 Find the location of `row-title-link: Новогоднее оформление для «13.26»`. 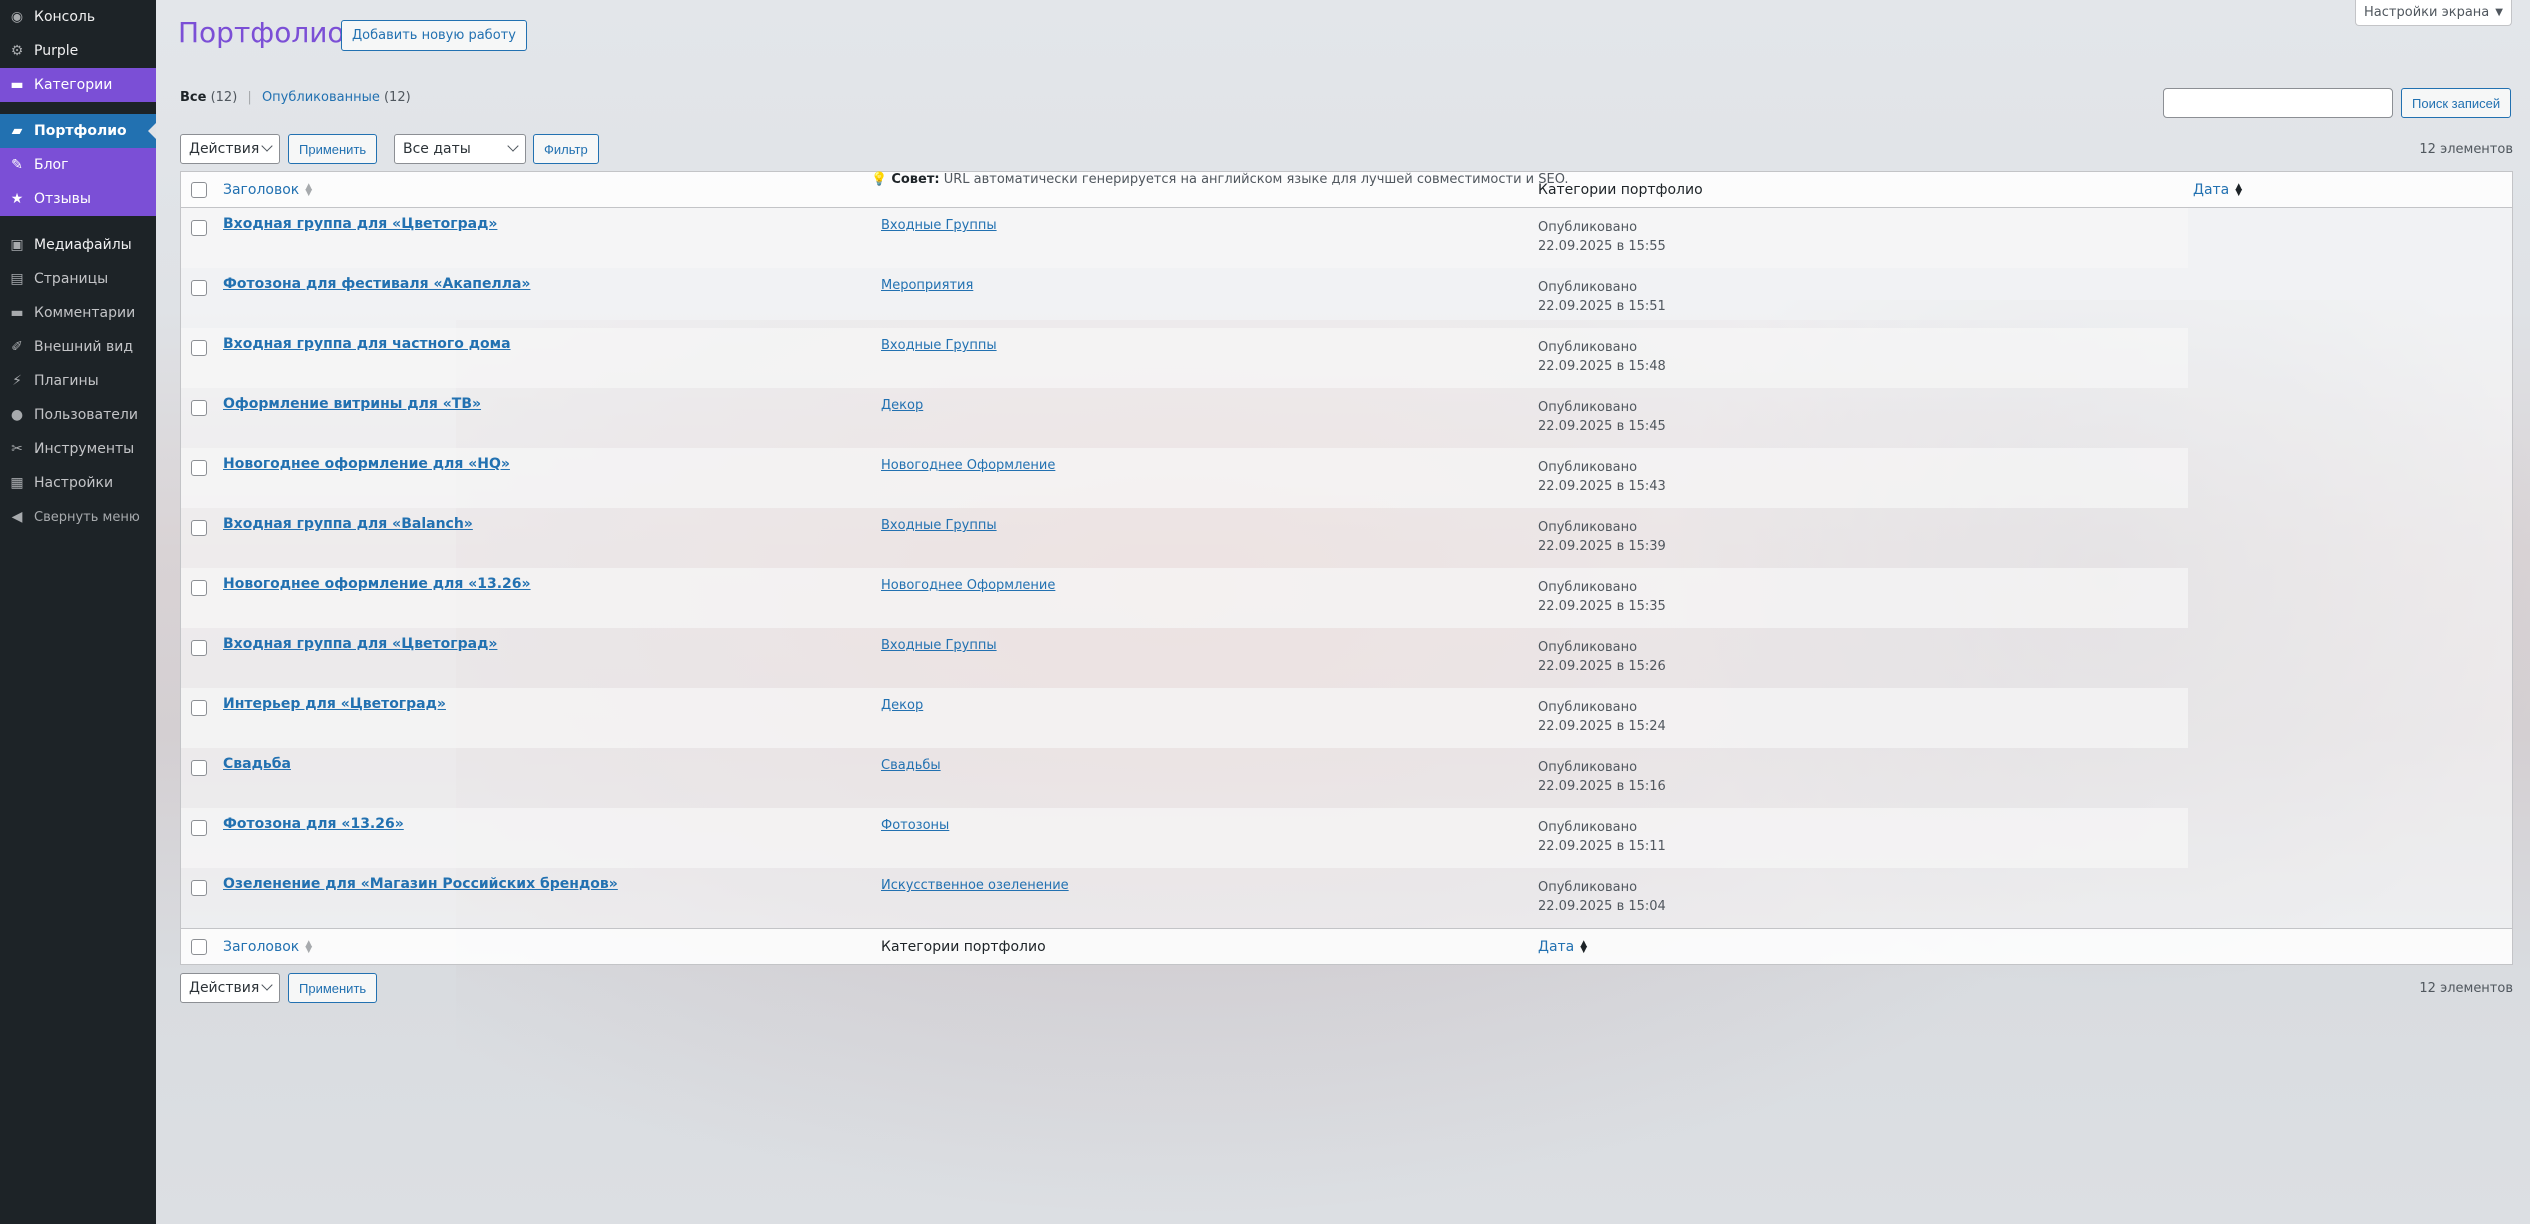

row-title-link: Новогоднее оформление для «13.26» is located at coordinates (377, 584).